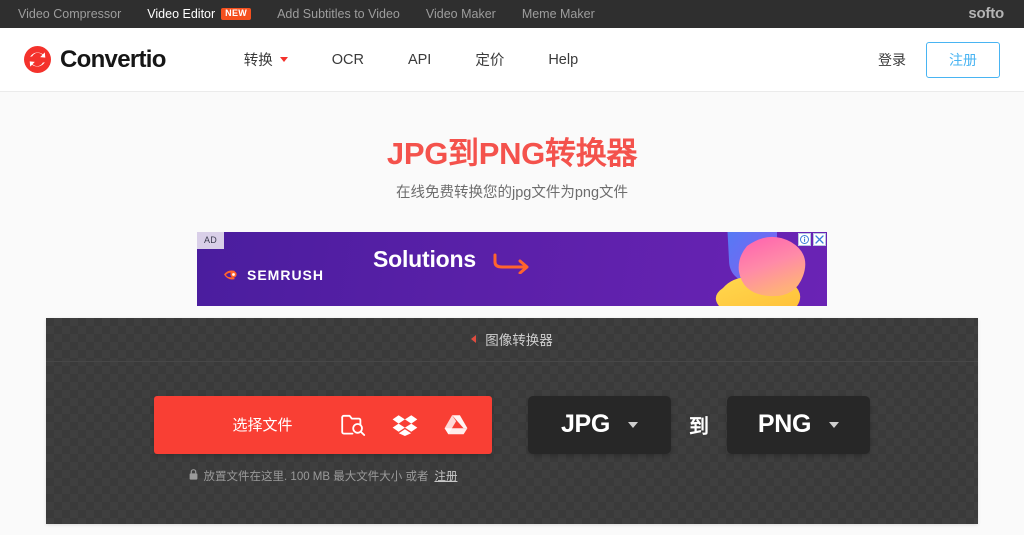  I want to click on softo-logo: softo, so click(986, 14).